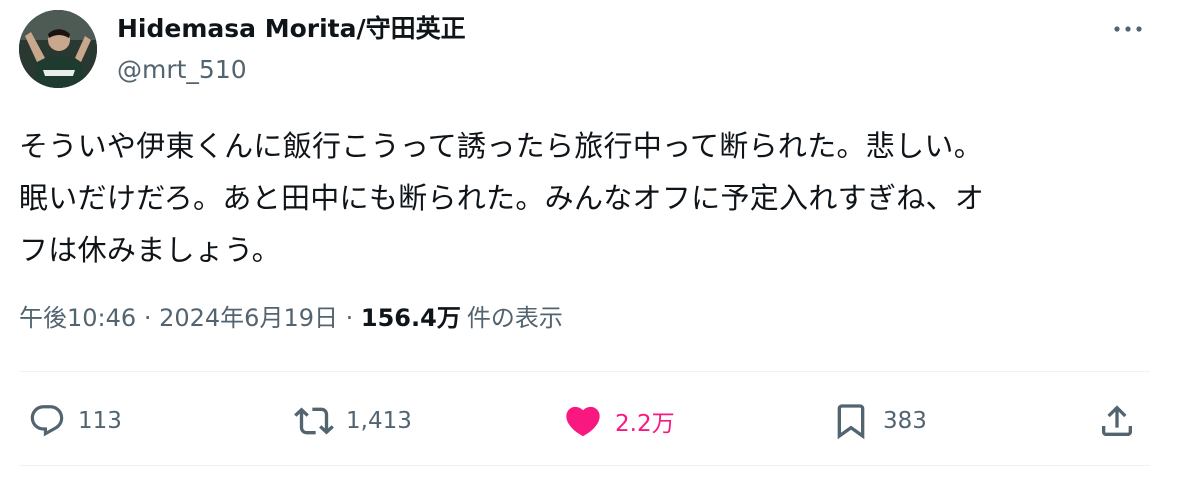 The image size is (1192, 478). I want to click on tweet-date: 2024年6月19日, so click(248, 318).